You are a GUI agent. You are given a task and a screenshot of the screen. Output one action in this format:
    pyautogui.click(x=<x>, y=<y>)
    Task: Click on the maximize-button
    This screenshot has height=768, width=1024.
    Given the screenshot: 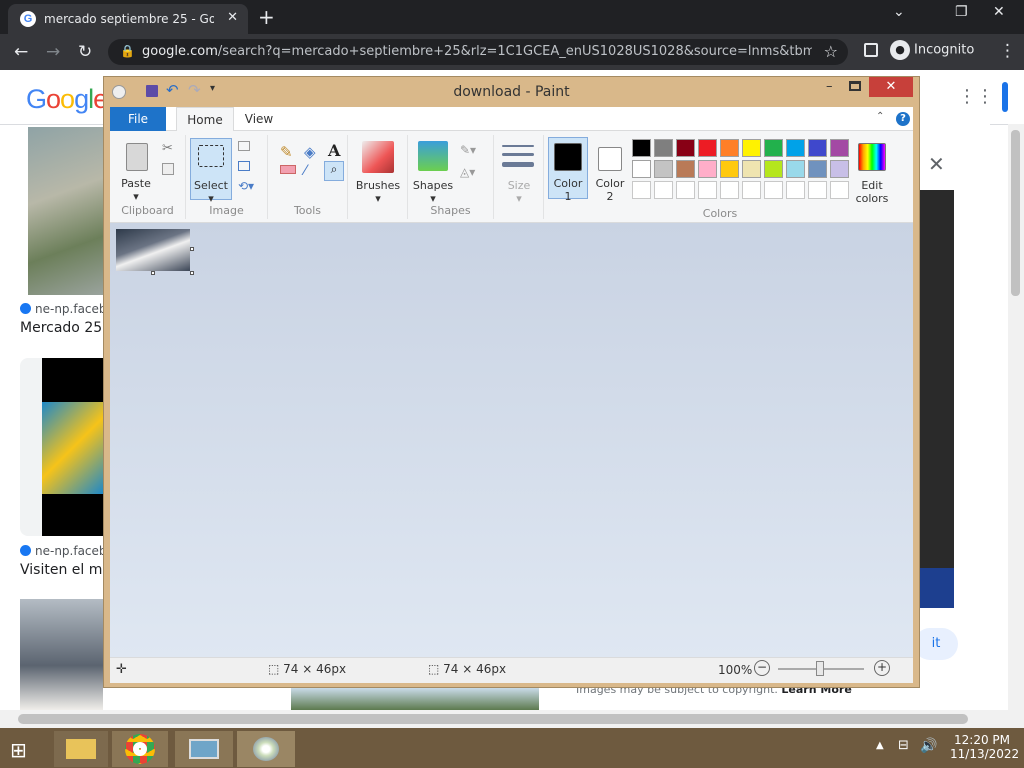 What is the action you would take?
    pyautogui.click(x=855, y=86)
    